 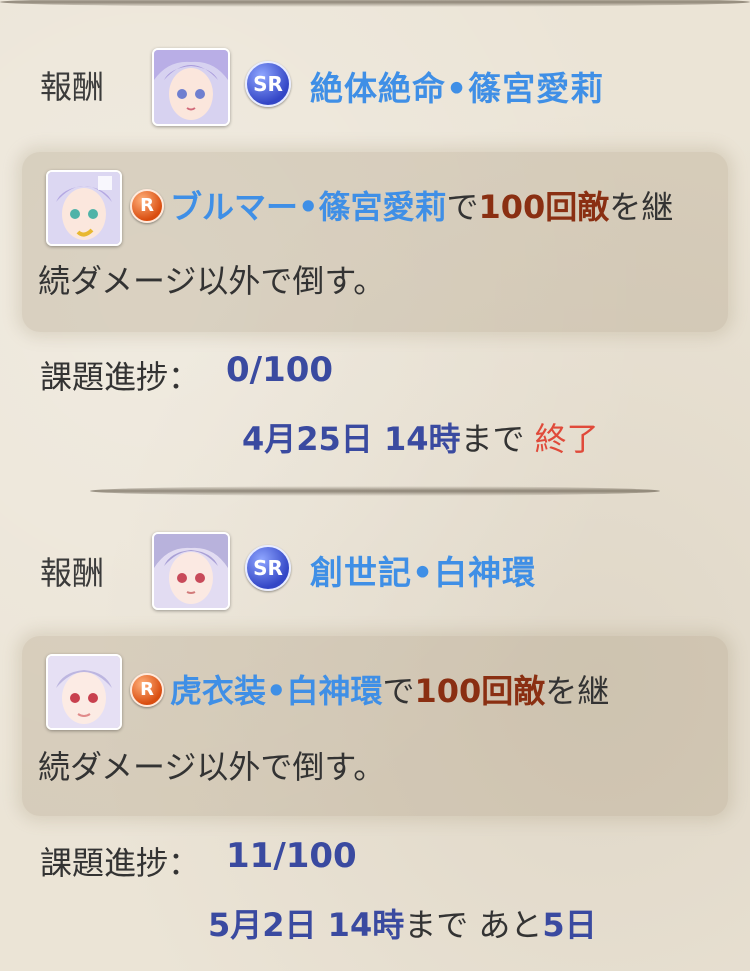 What do you see at coordinates (351, 439) in the screenshot?
I see `deadline-date: 4月25日 14時` at bounding box center [351, 439].